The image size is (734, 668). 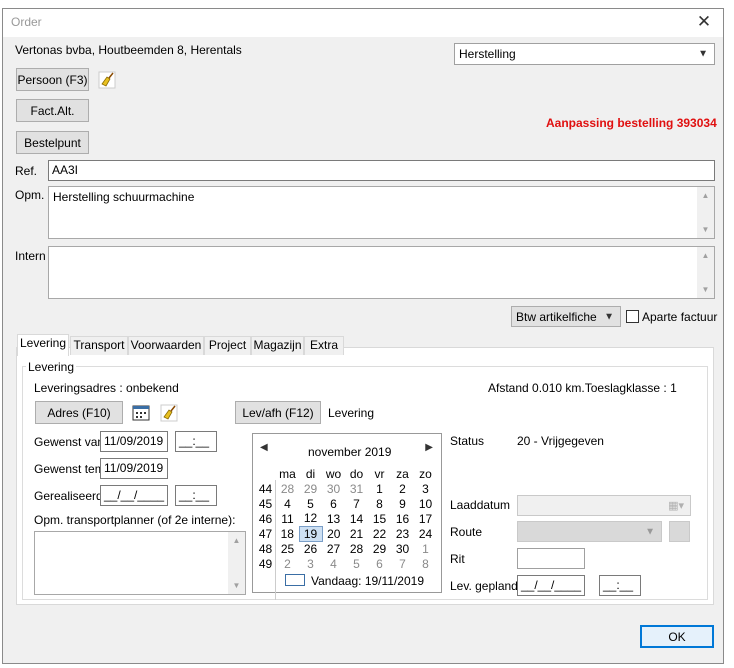 I want to click on chevron-down-icon: ▼, so click(x=609, y=316).